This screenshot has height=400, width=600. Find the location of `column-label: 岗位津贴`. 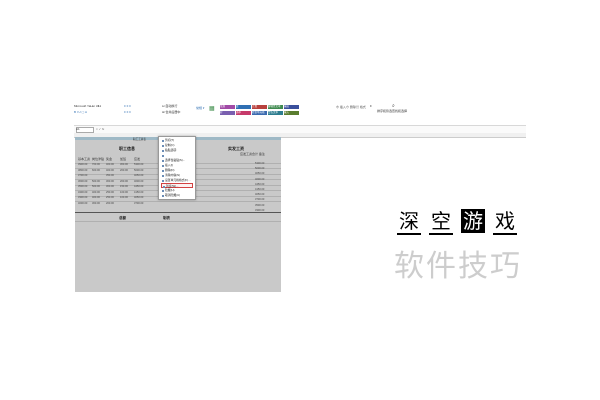

column-label: 岗位津贴 is located at coordinates (98, 159).